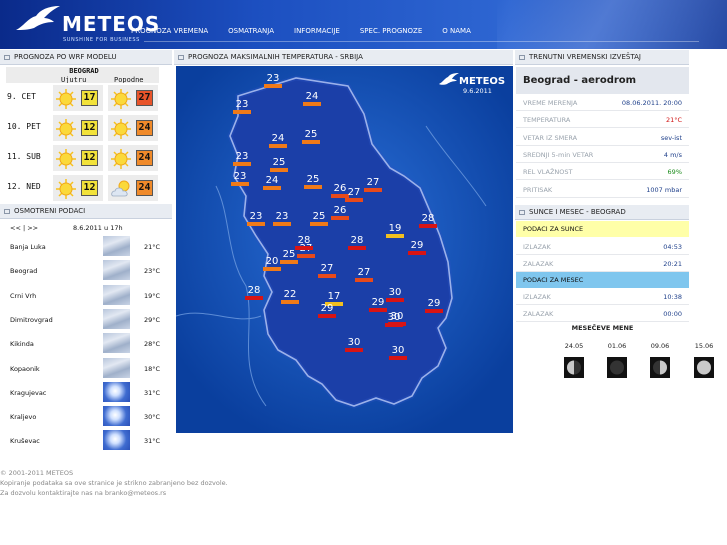 This screenshot has height=545, width=727. What do you see at coordinates (548, 172) in the screenshot?
I see `report-label: REL VLAŽNOST` at bounding box center [548, 172].